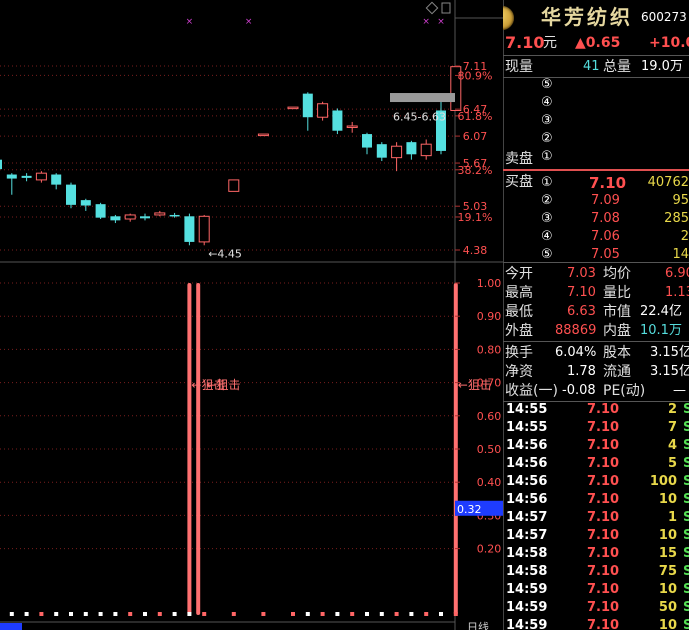  Describe the element at coordinates (617, 353) in the screenshot. I see `shares-label: 股本` at that location.